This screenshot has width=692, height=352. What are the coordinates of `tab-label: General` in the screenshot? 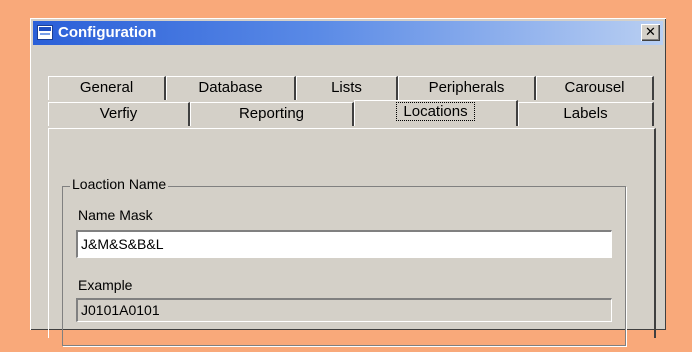 It's located at (106, 87).